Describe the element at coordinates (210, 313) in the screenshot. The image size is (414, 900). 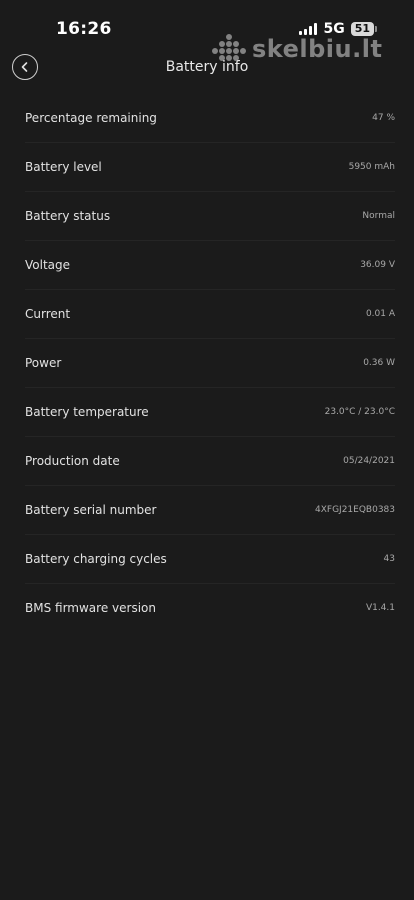
I see `info-row-current: Current 0.01 A` at that location.